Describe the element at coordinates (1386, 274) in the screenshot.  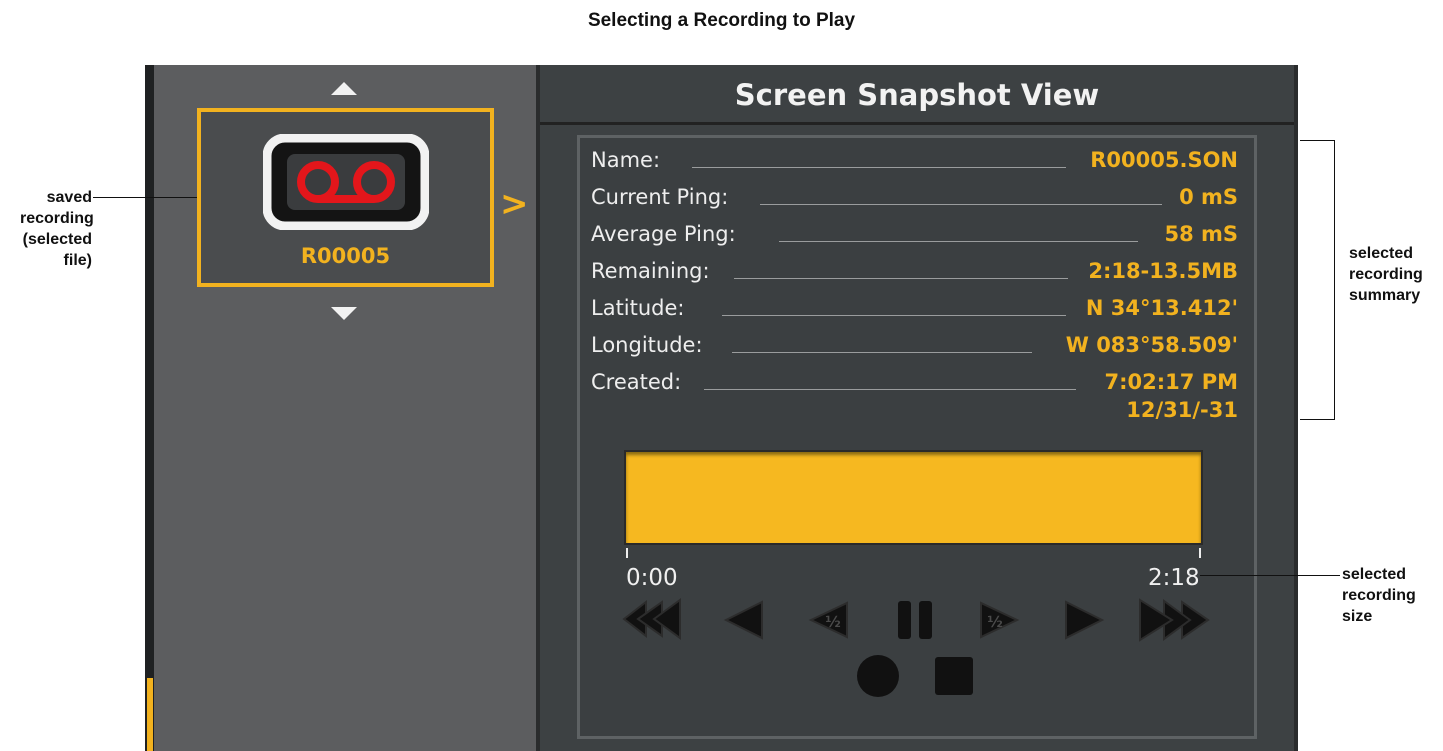
I see `recording-summary-callout: selected recording summary` at that location.